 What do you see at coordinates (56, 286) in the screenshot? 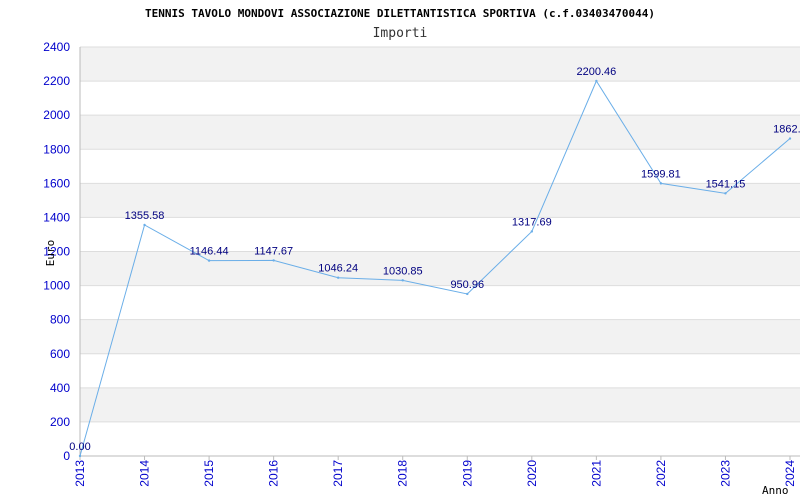
I see `y-tick-label: 1000` at bounding box center [56, 286].